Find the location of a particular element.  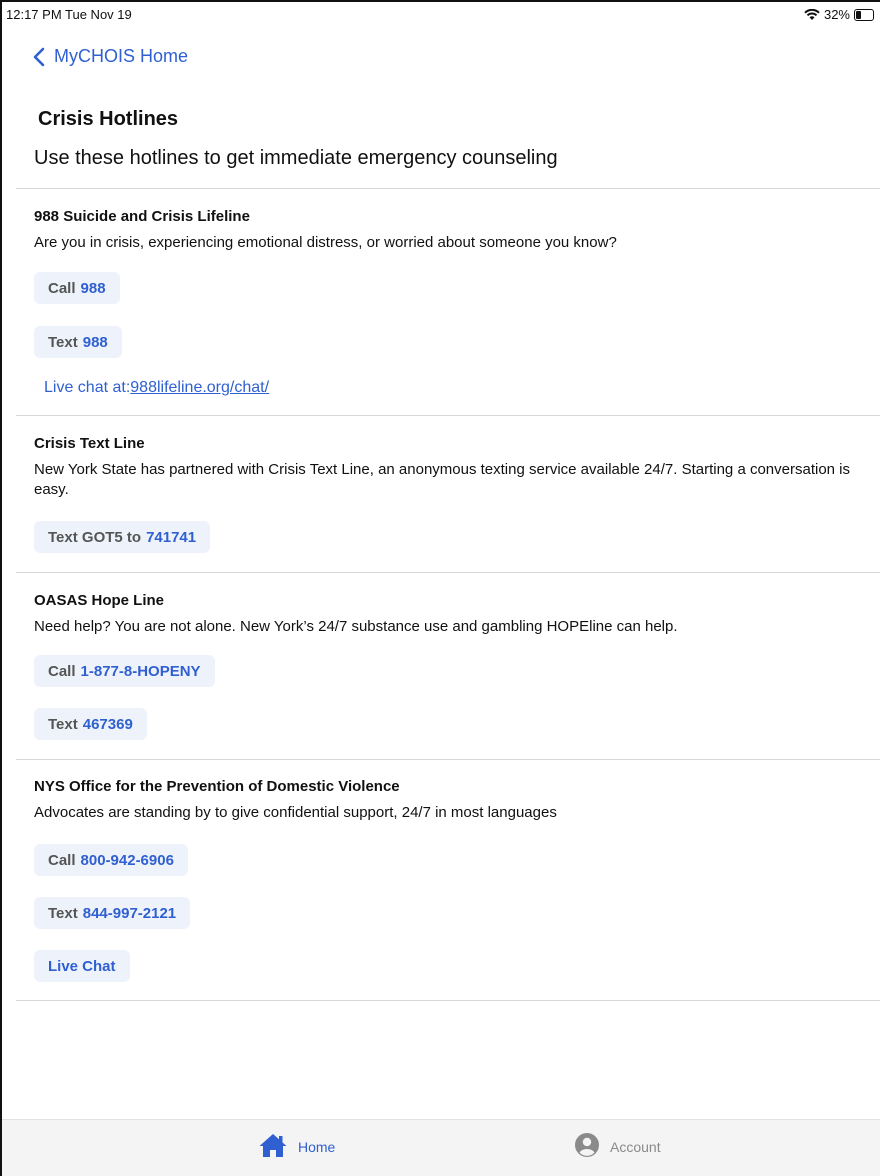

text-988-button: Text 988 is located at coordinates (78, 342).